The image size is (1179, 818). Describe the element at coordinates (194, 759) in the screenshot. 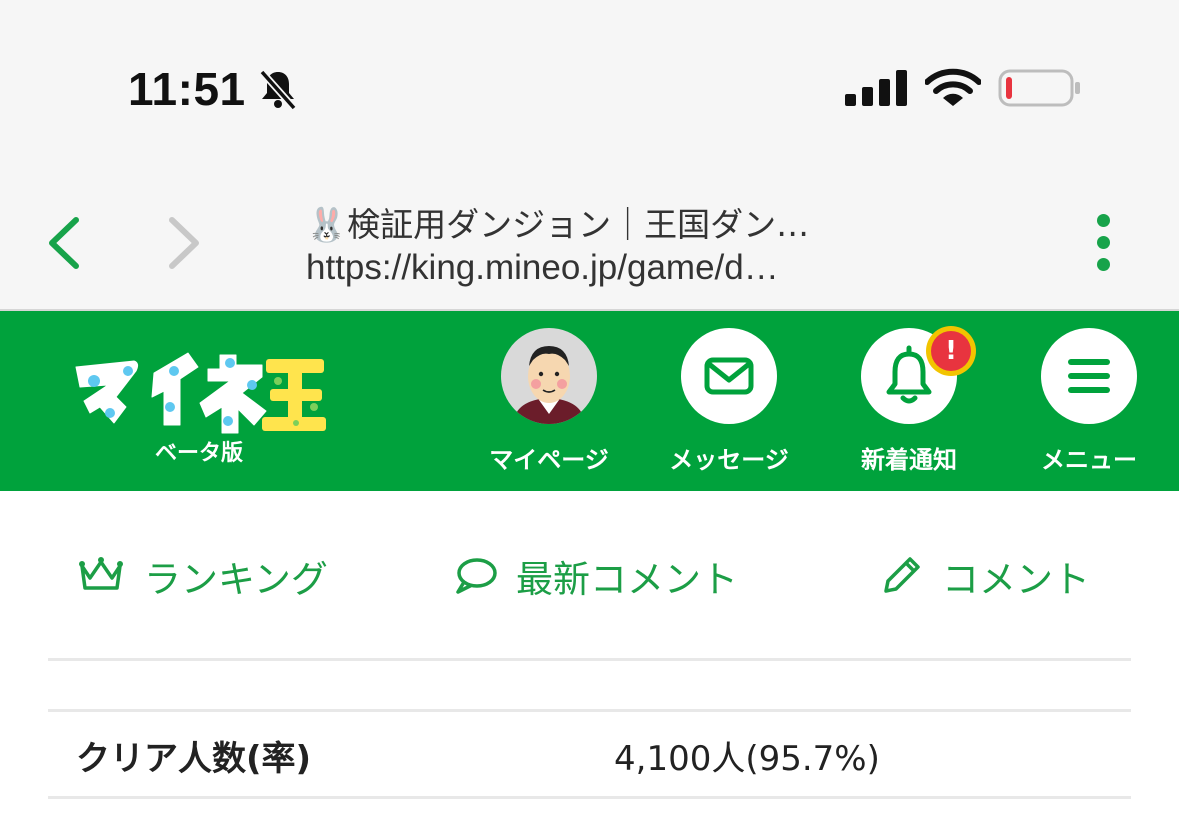

I see `clear-rate-label: クリア人数(率)` at that location.